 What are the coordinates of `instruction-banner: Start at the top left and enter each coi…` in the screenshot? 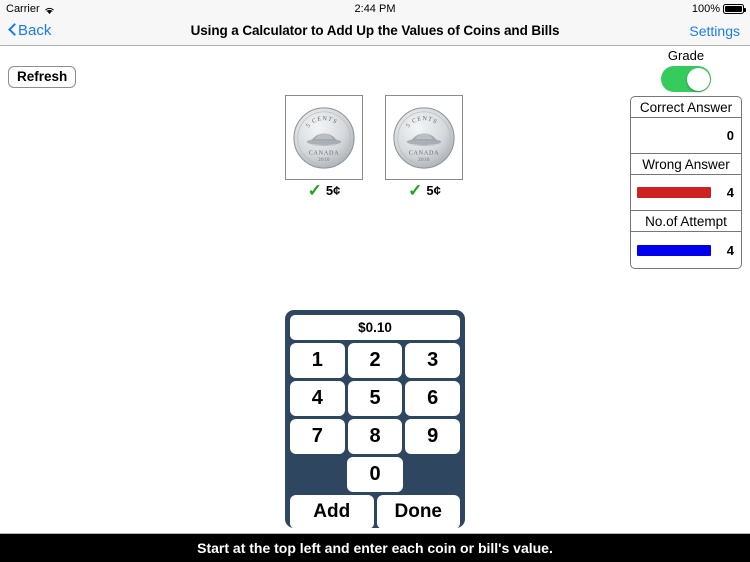 It's located at (375, 548).